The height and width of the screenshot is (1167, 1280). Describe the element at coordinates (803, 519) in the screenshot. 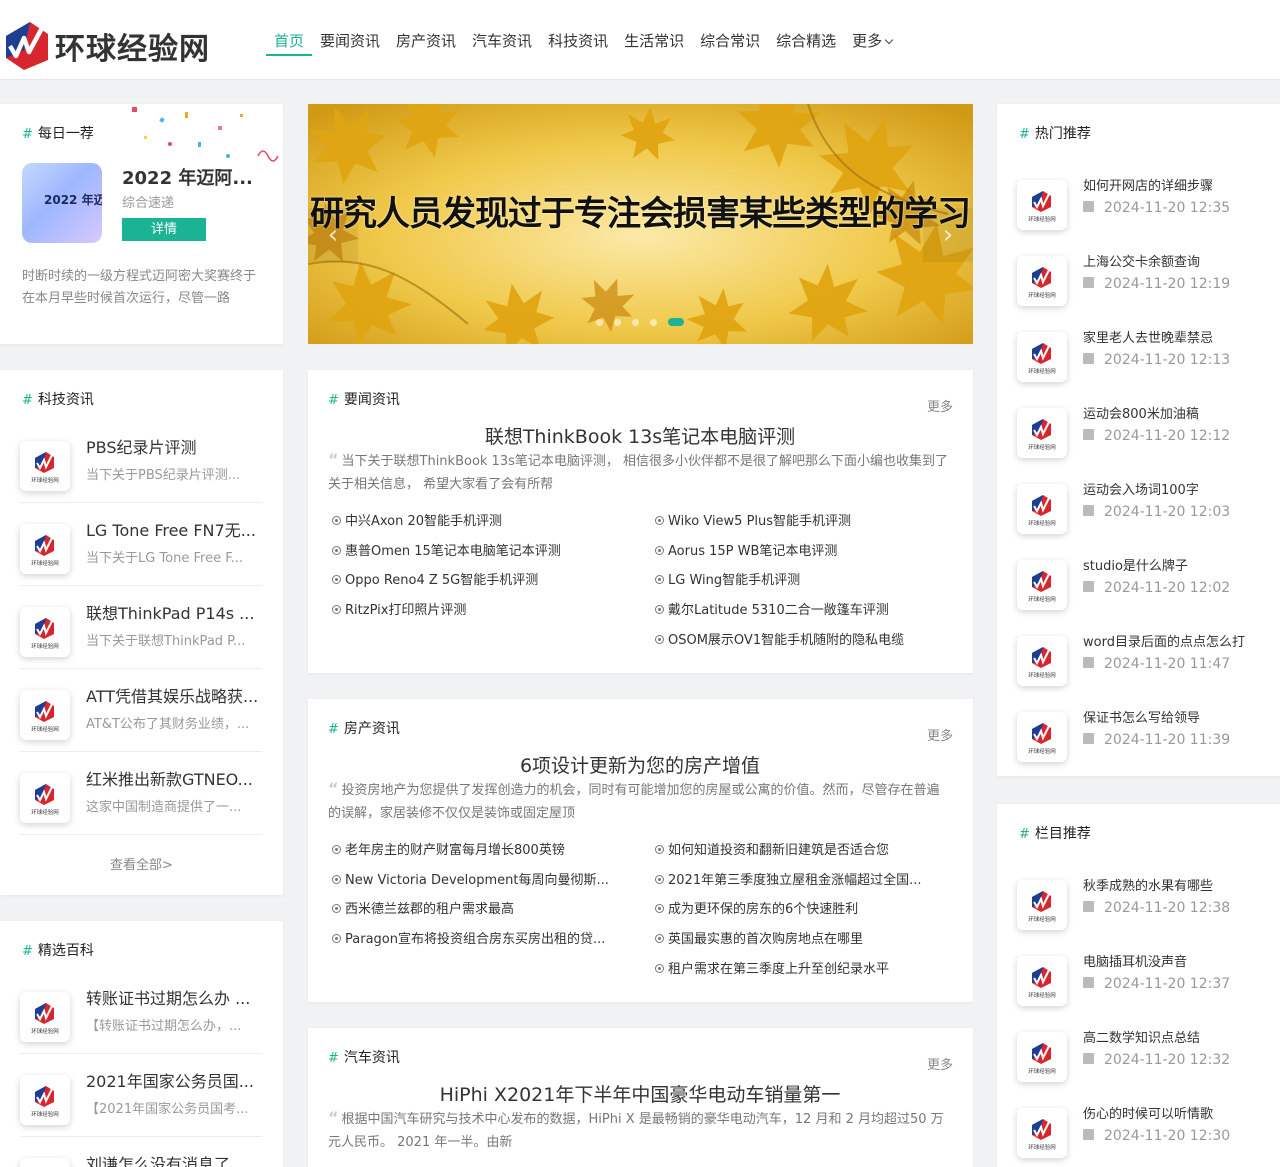

I see `news-link: Wiko View5 Plus智能手机评测` at that location.